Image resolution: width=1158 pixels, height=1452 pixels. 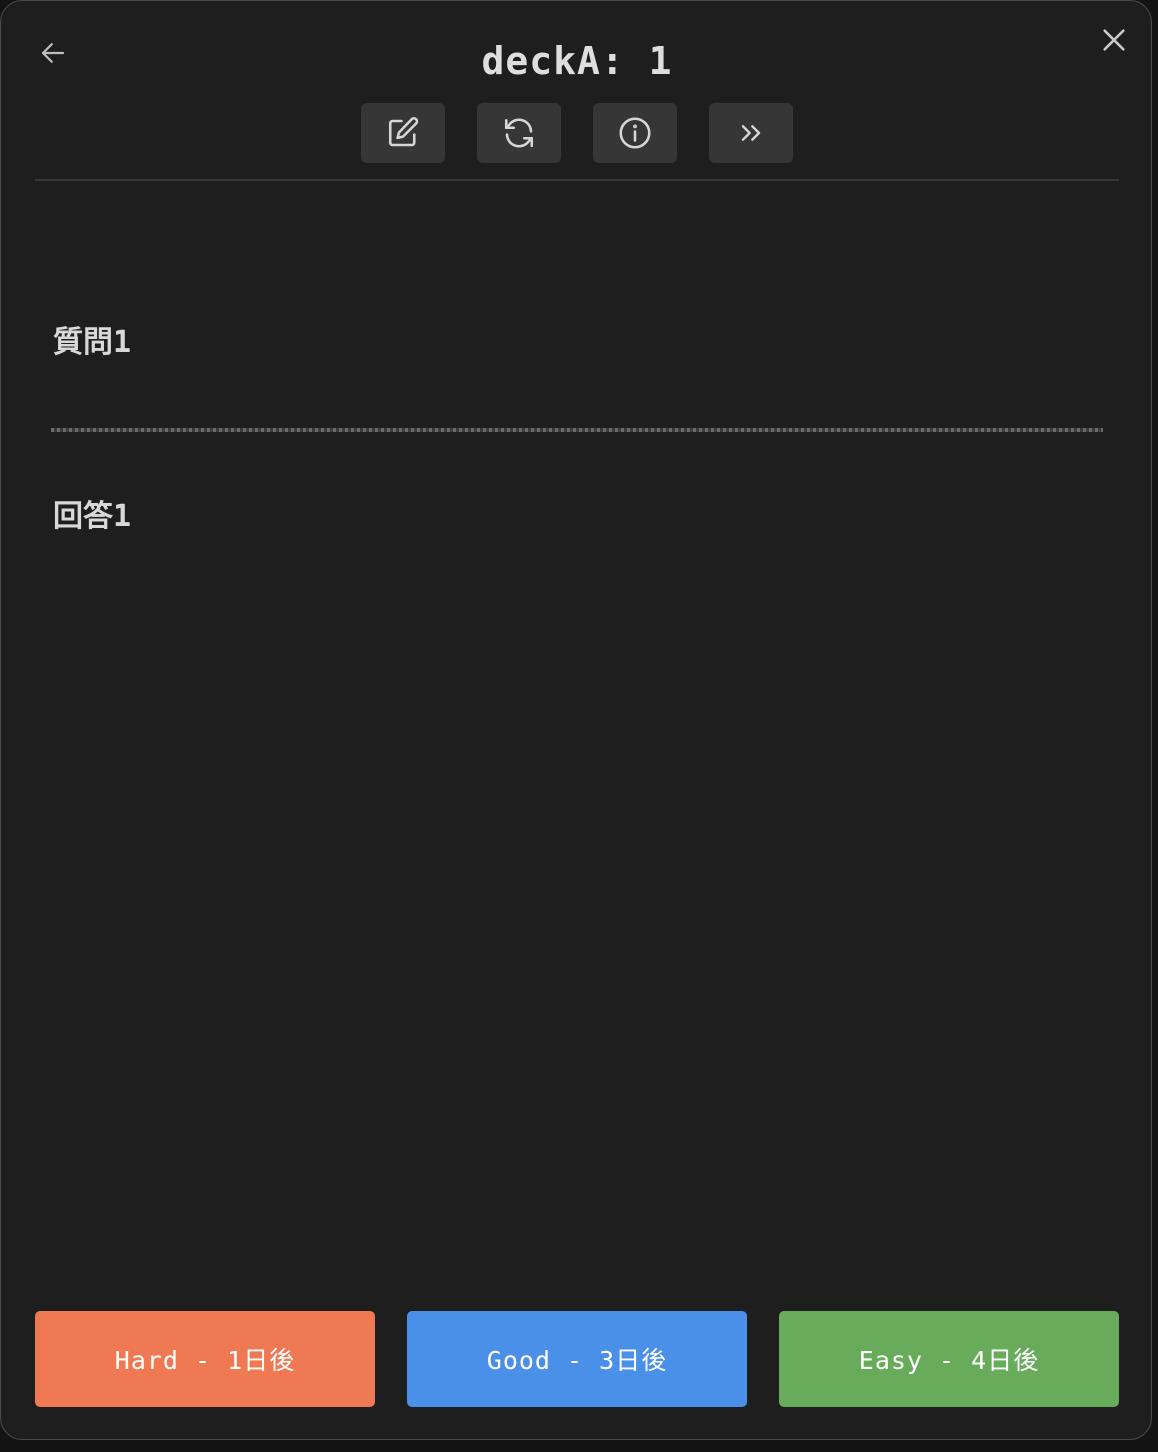 I want to click on refresh-icon, so click(x=519, y=133).